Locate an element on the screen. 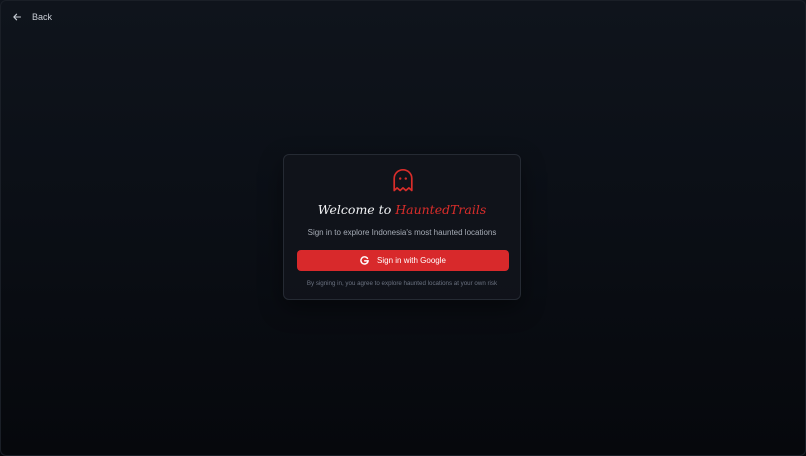 The width and height of the screenshot is (806, 456). ghost-icon is located at coordinates (403, 180).